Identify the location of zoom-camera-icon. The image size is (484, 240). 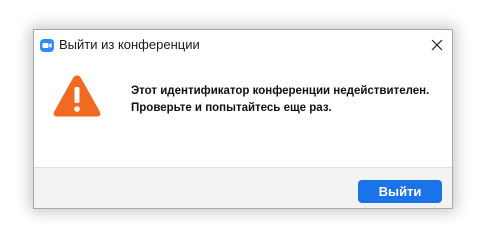
(47, 45).